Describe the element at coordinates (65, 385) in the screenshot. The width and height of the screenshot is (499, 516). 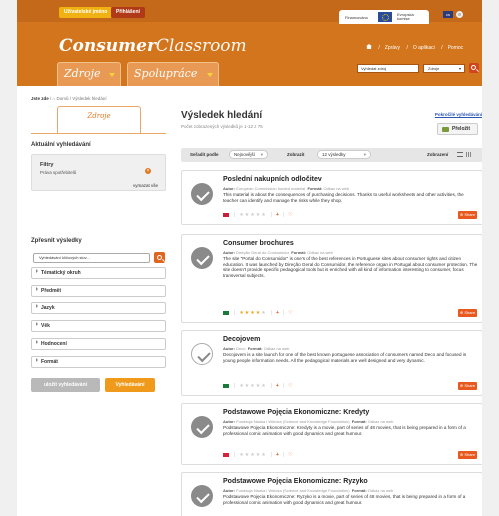
I see `save-search-button: uložit vyhledávání` at that location.